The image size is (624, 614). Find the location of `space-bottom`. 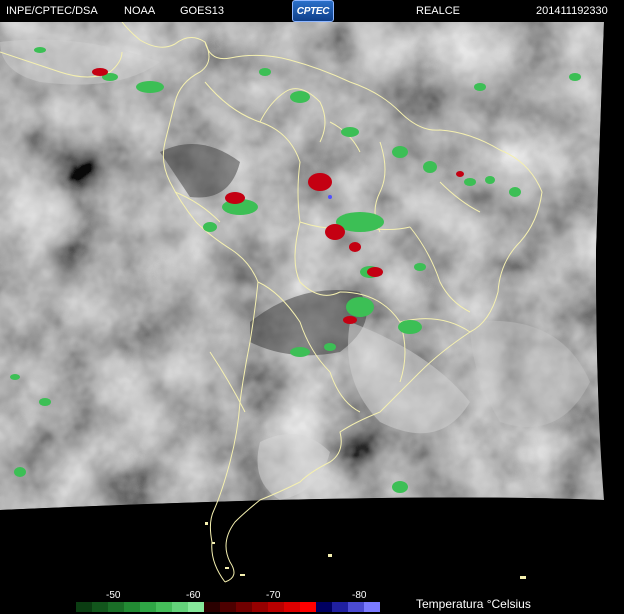

space-bottom is located at coordinates (312, 542).